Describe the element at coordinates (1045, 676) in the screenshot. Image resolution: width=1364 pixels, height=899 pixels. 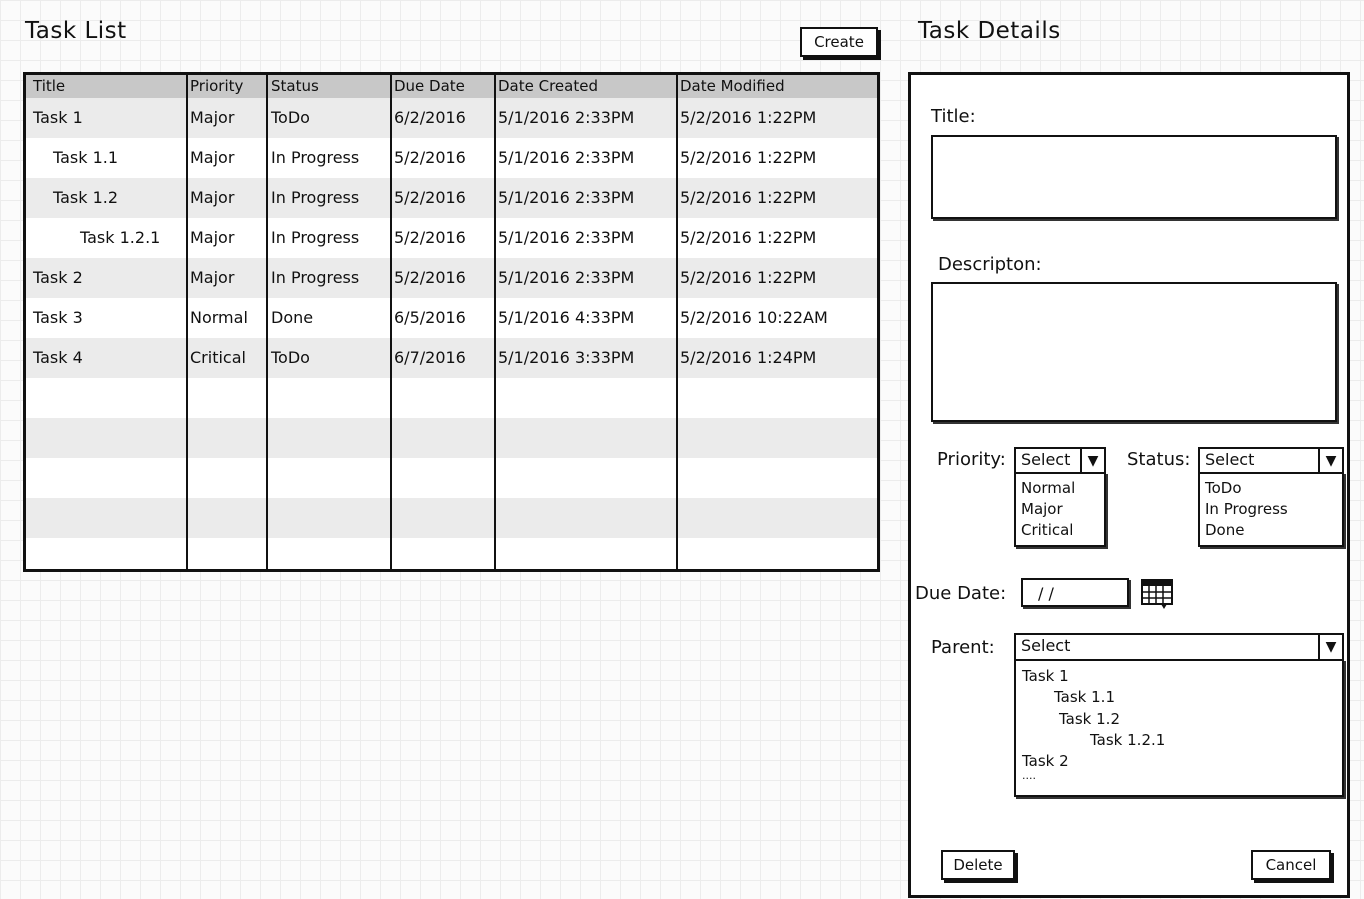
I see `parent-option: Task 1` at that location.